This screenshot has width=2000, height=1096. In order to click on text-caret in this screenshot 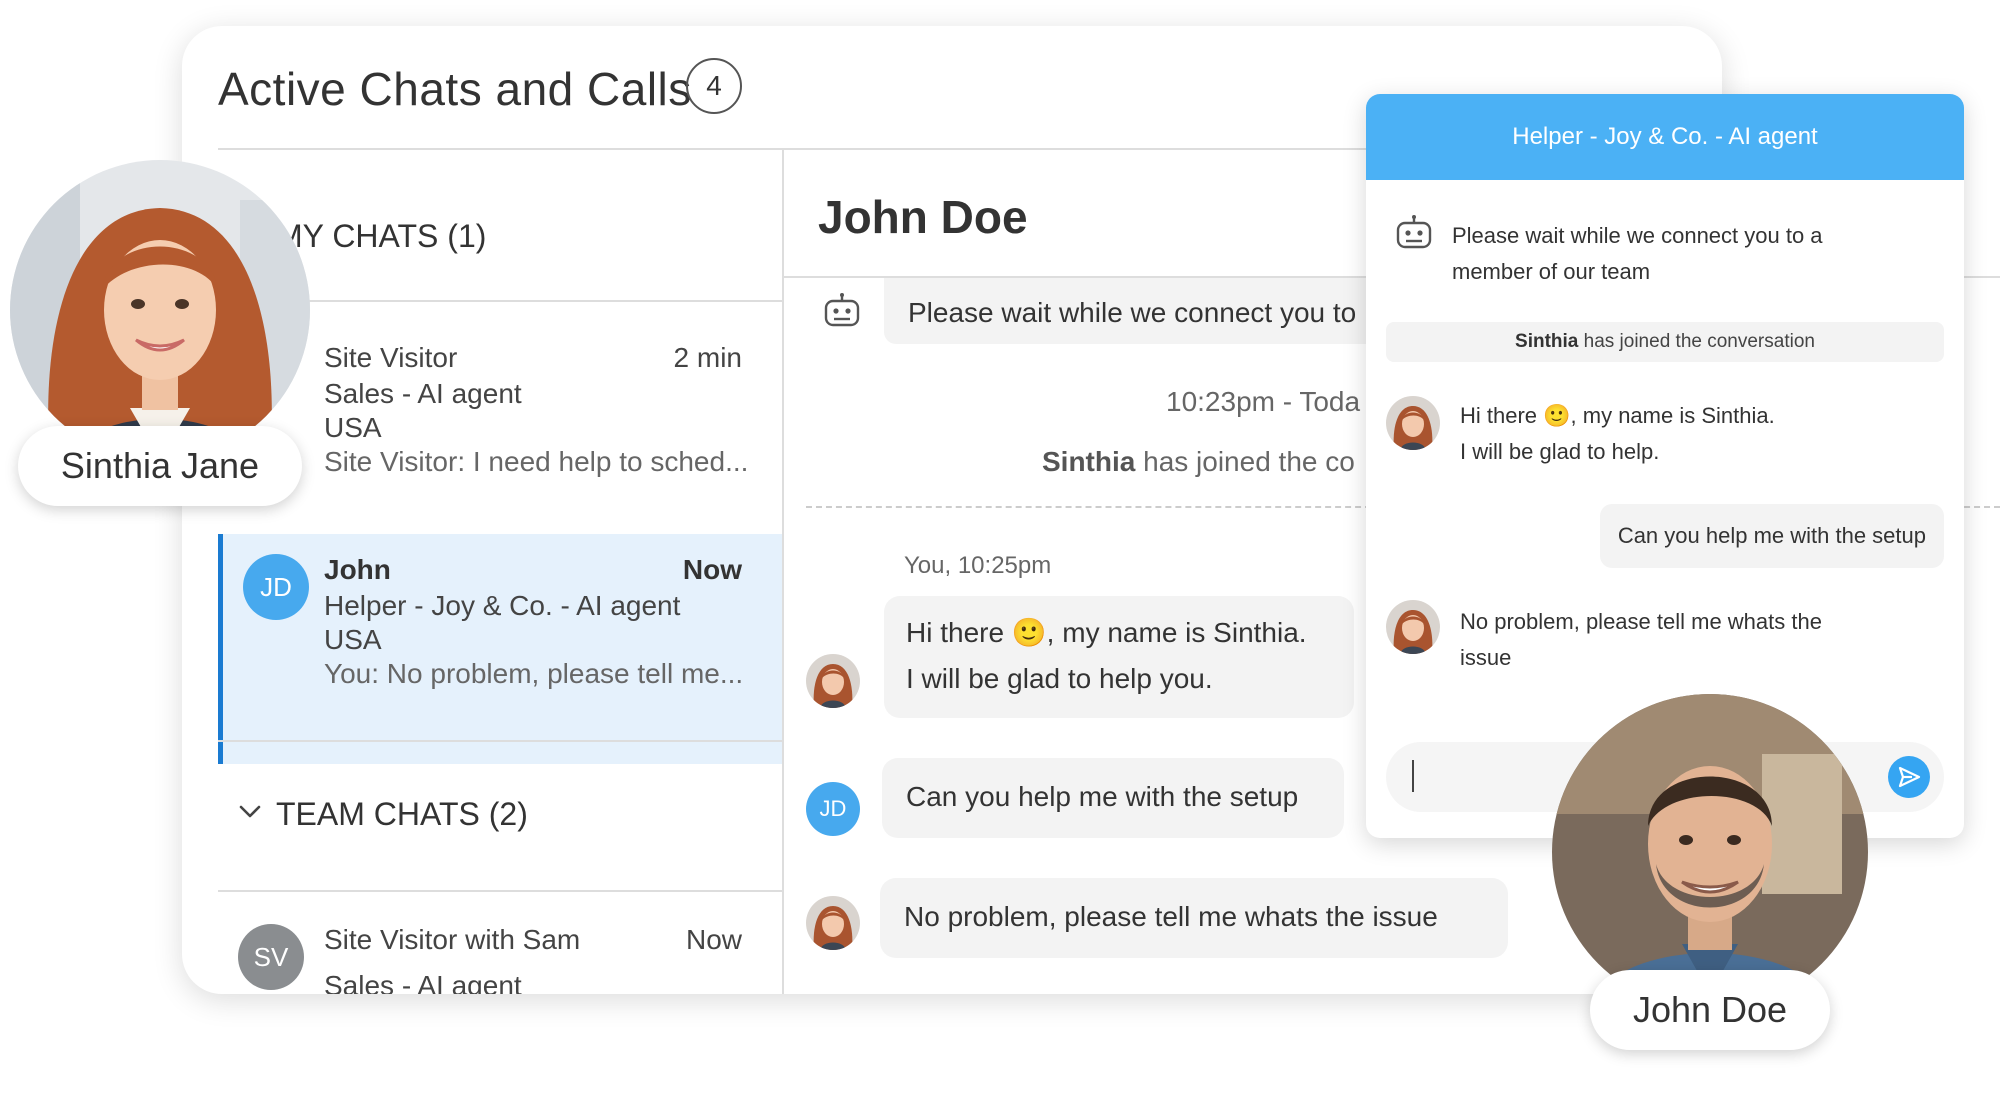, I will do `click(1413, 776)`.